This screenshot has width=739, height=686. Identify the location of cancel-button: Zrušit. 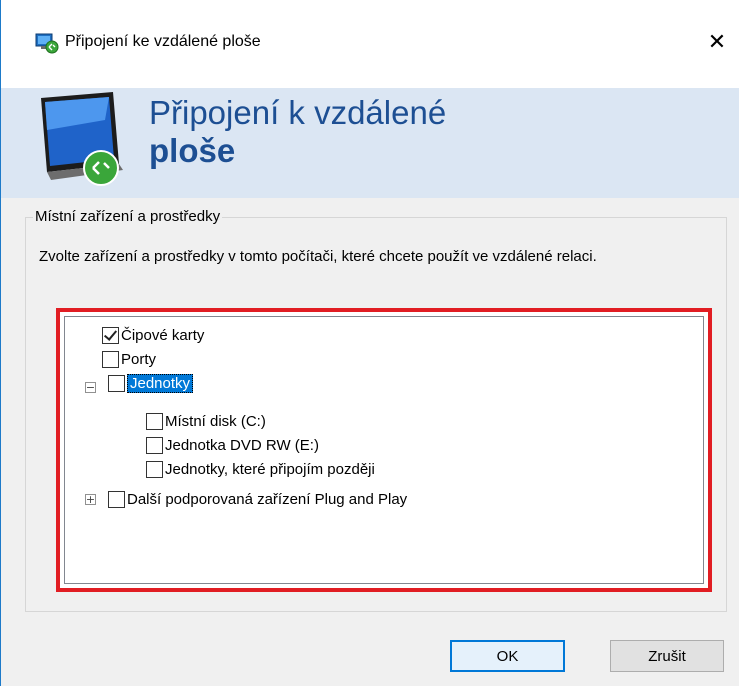
(667, 656).